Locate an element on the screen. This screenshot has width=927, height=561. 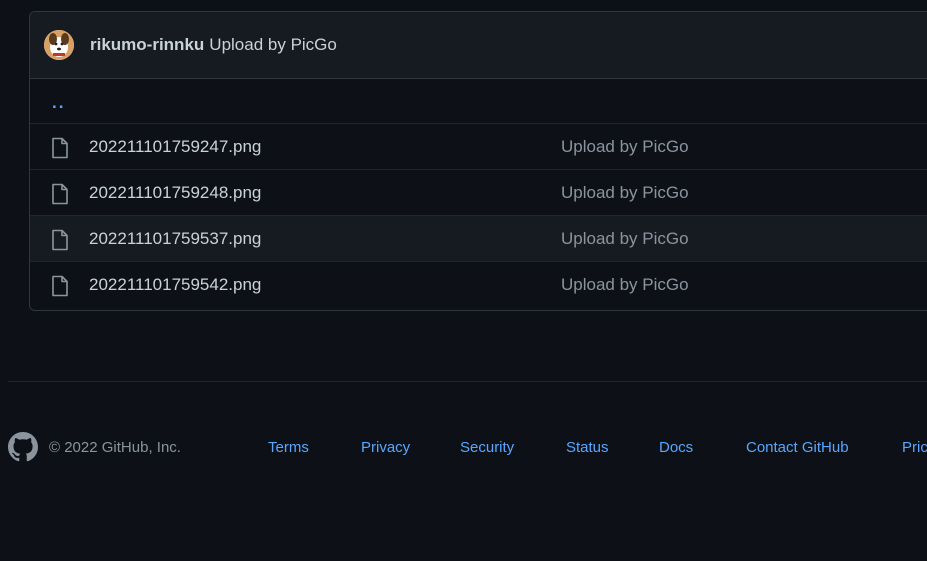
latest-commit-header: rikumo-rinnku Upload by PicGo is located at coordinates (478, 45).